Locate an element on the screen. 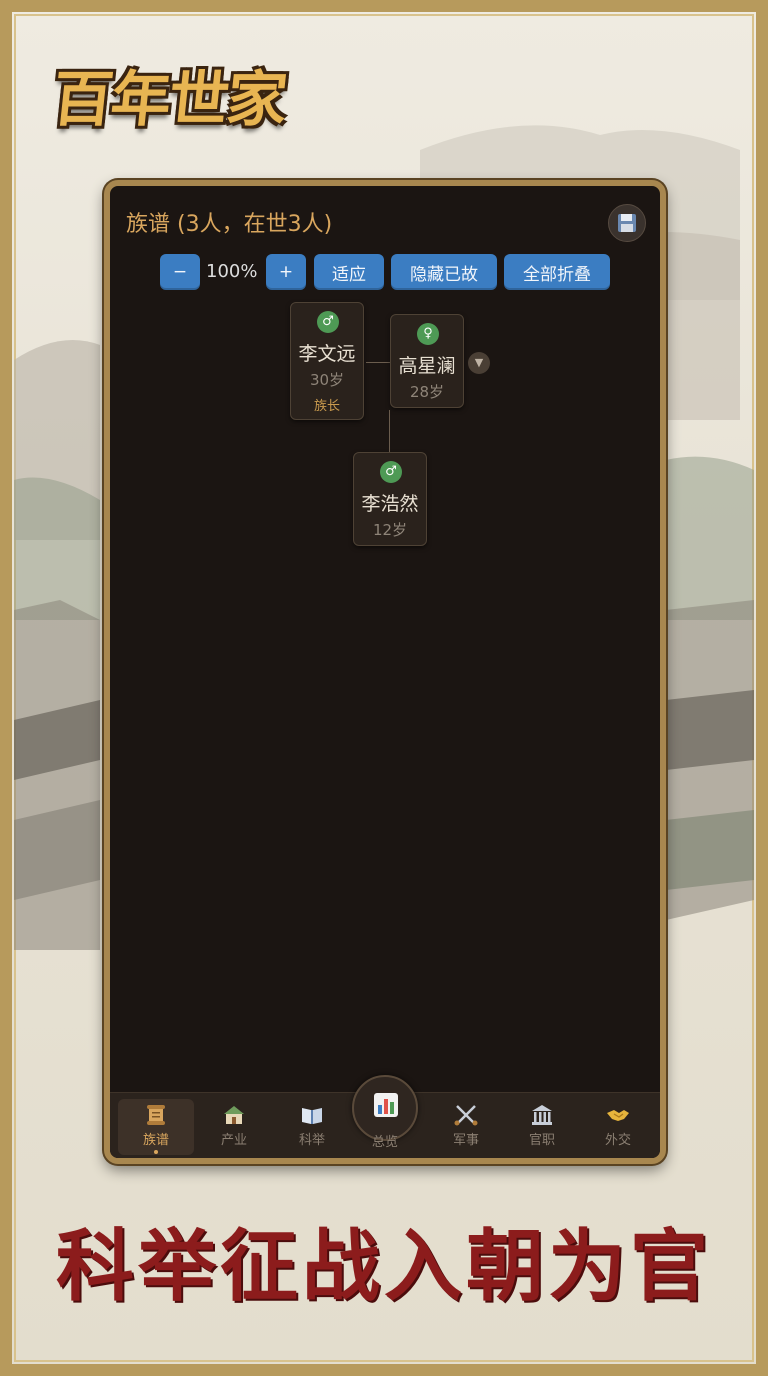 The image size is (768, 1376). zoom-level: 100% is located at coordinates (232, 271).